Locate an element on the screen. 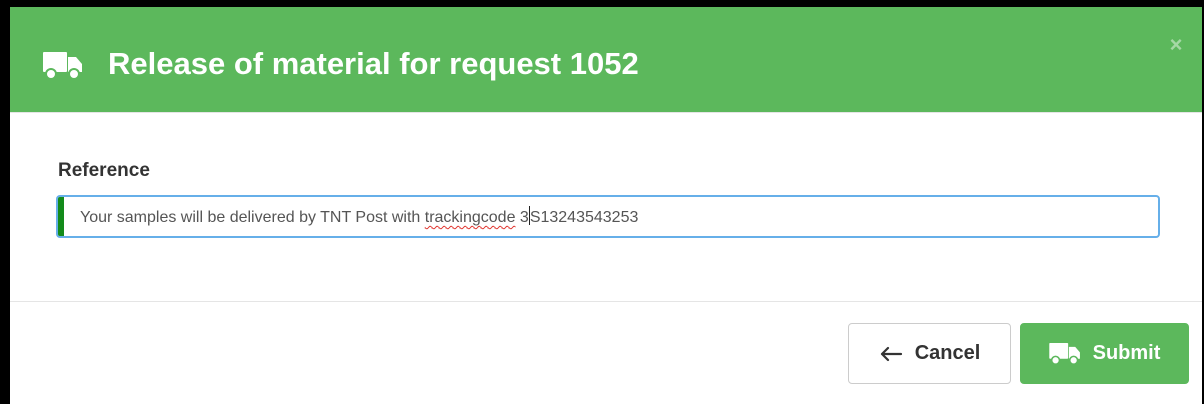 The image size is (1204, 404). cancel-button: Cancel is located at coordinates (929, 353).